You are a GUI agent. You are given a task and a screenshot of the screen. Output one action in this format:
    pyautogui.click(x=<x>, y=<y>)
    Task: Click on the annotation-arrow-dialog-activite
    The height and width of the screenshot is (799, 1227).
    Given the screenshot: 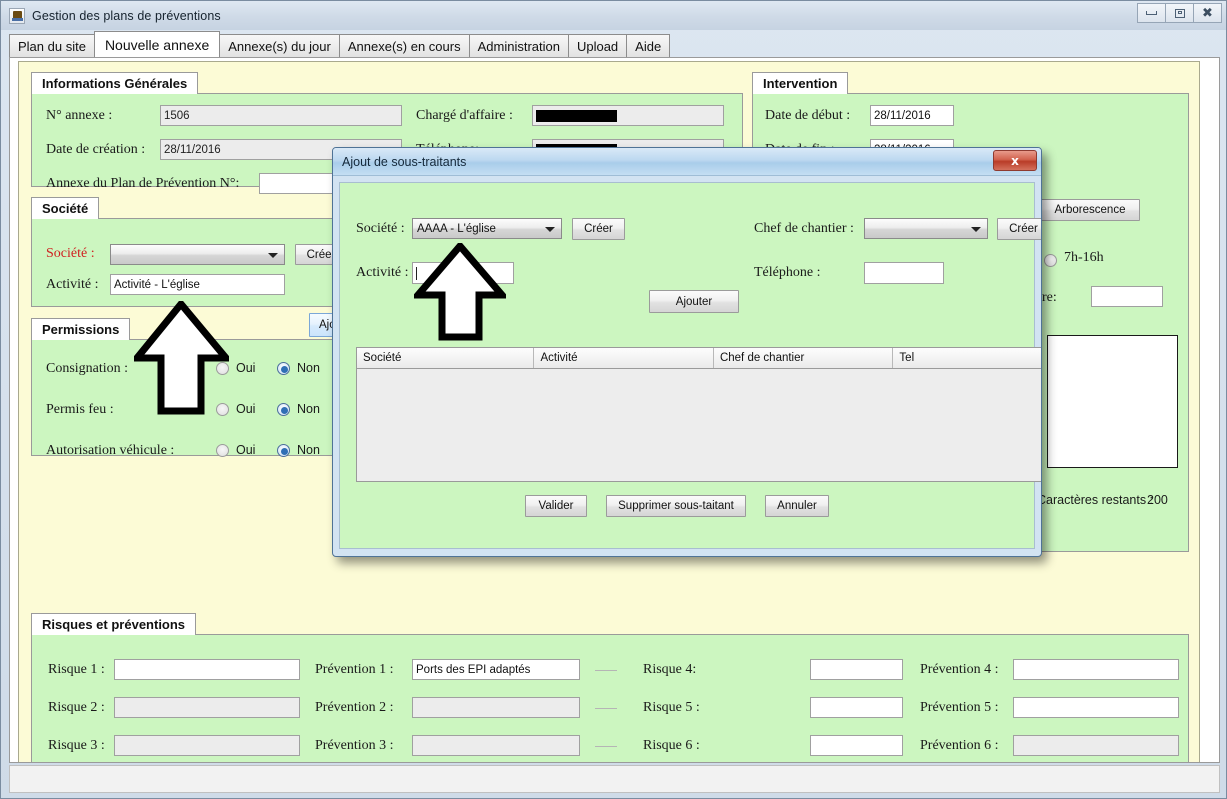 What is the action you would take?
    pyautogui.click(x=460, y=292)
    